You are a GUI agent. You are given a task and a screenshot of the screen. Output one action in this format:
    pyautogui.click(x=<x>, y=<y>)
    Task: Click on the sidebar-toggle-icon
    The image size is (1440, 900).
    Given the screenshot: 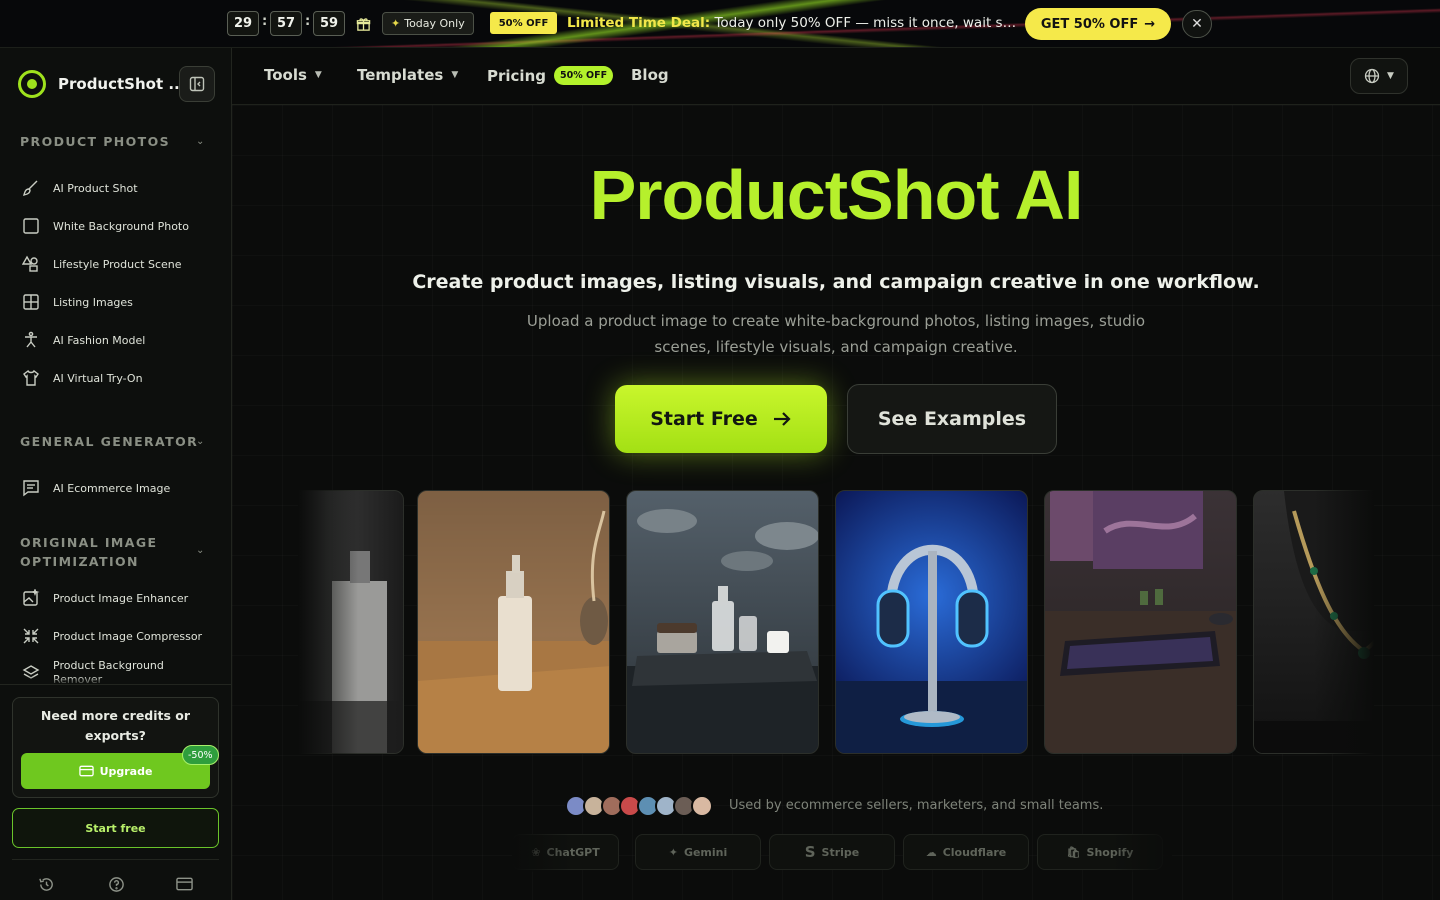 What is the action you would take?
    pyautogui.click(x=197, y=84)
    